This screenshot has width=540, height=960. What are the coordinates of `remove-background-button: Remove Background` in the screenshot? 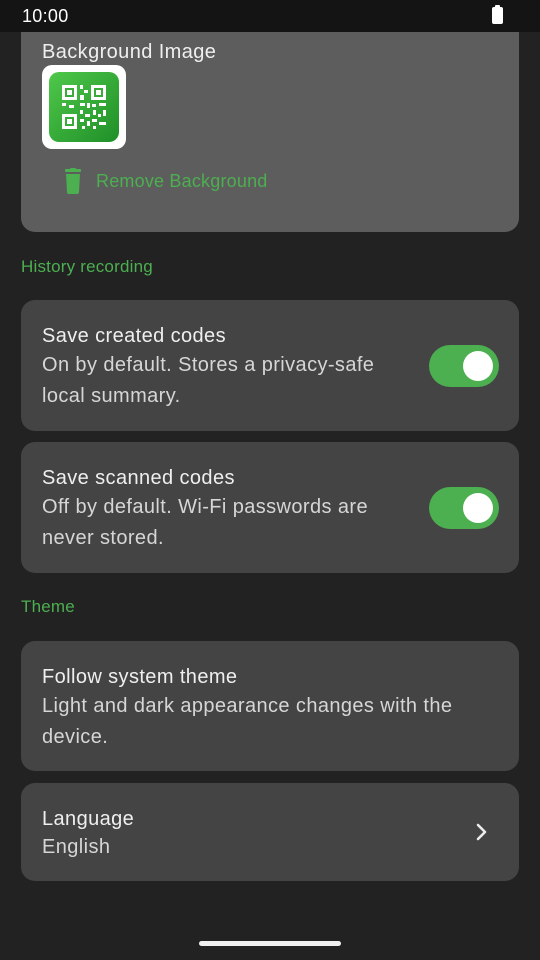 It's located at (164, 181).